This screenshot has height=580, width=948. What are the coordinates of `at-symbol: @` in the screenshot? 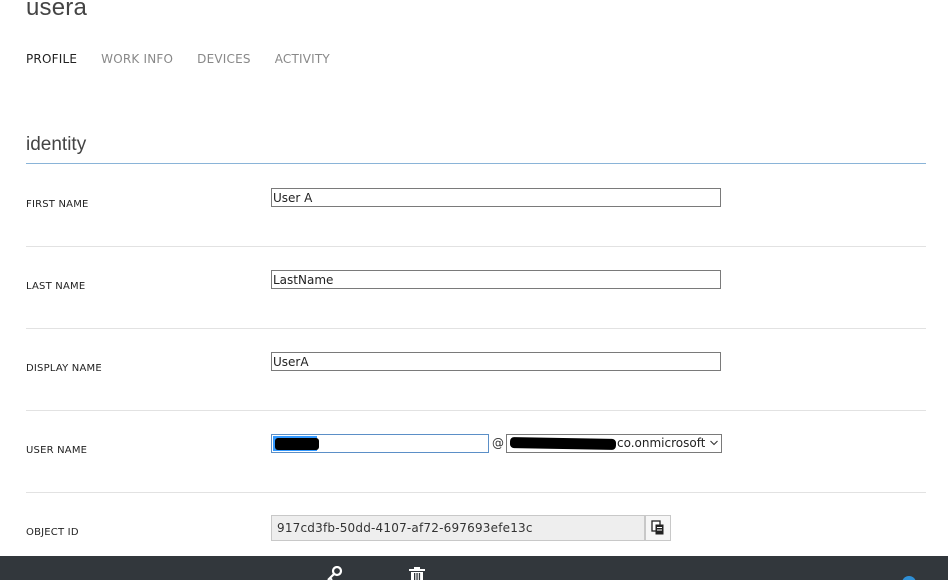 It's located at (498, 443).